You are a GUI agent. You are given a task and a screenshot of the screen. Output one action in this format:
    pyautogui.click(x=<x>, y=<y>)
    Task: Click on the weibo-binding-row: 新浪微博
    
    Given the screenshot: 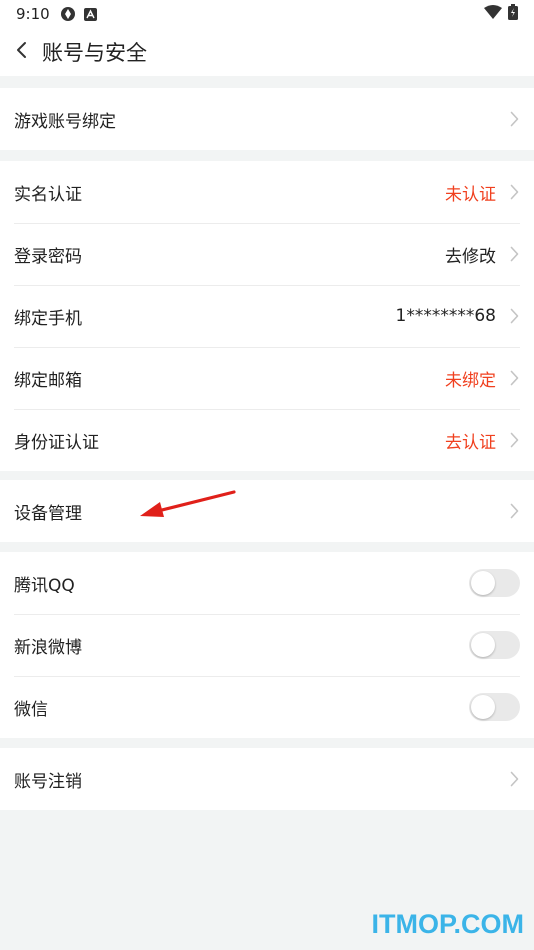 What is the action you would take?
    pyautogui.click(x=267, y=645)
    